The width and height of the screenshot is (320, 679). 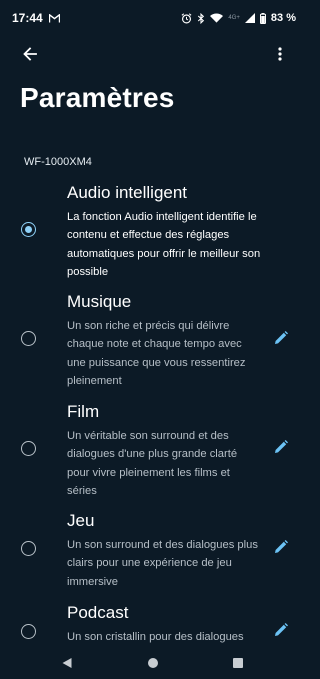 I want to click on option-description: Un son cristallin pour des dialogues, so click(x=155, y=637).